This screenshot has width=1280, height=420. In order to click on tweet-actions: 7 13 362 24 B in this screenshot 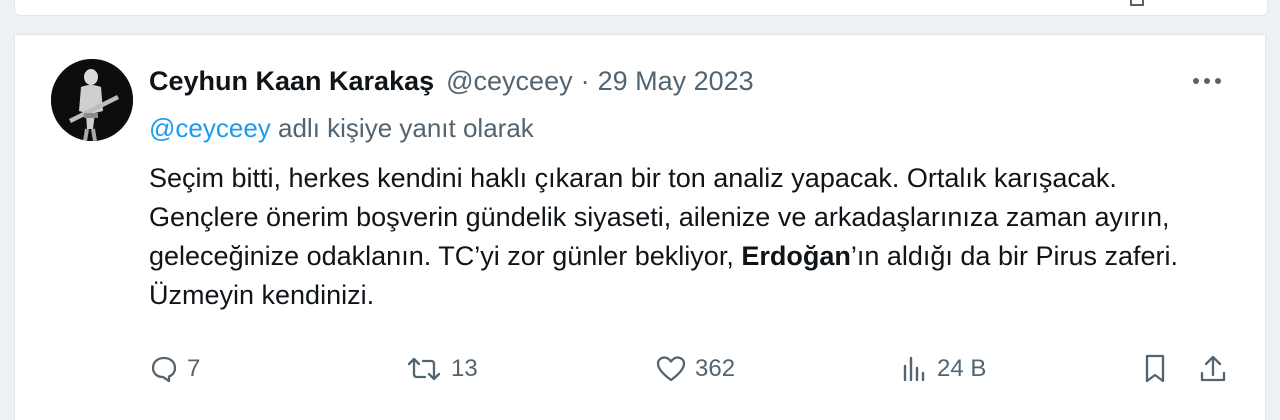, I will do `click(694, 369)`.